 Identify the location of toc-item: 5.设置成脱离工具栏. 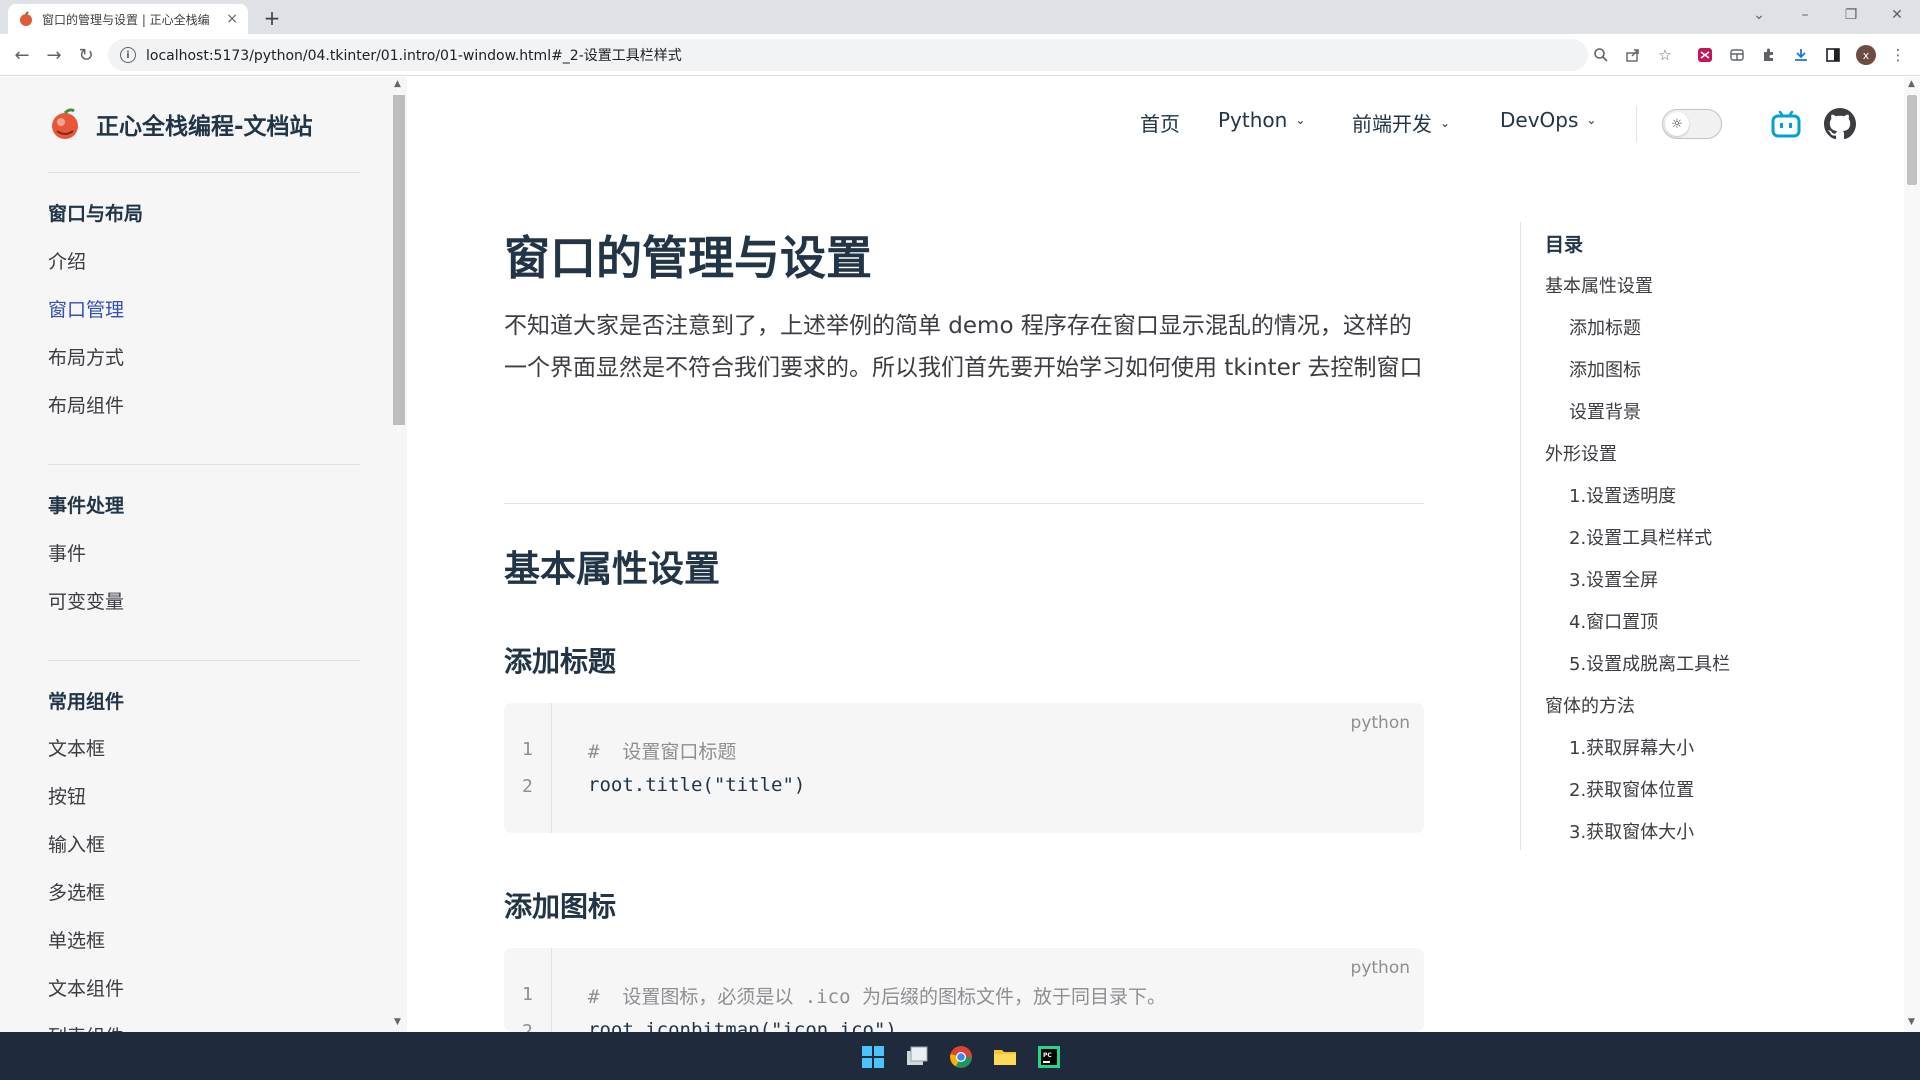
(1649, 663).